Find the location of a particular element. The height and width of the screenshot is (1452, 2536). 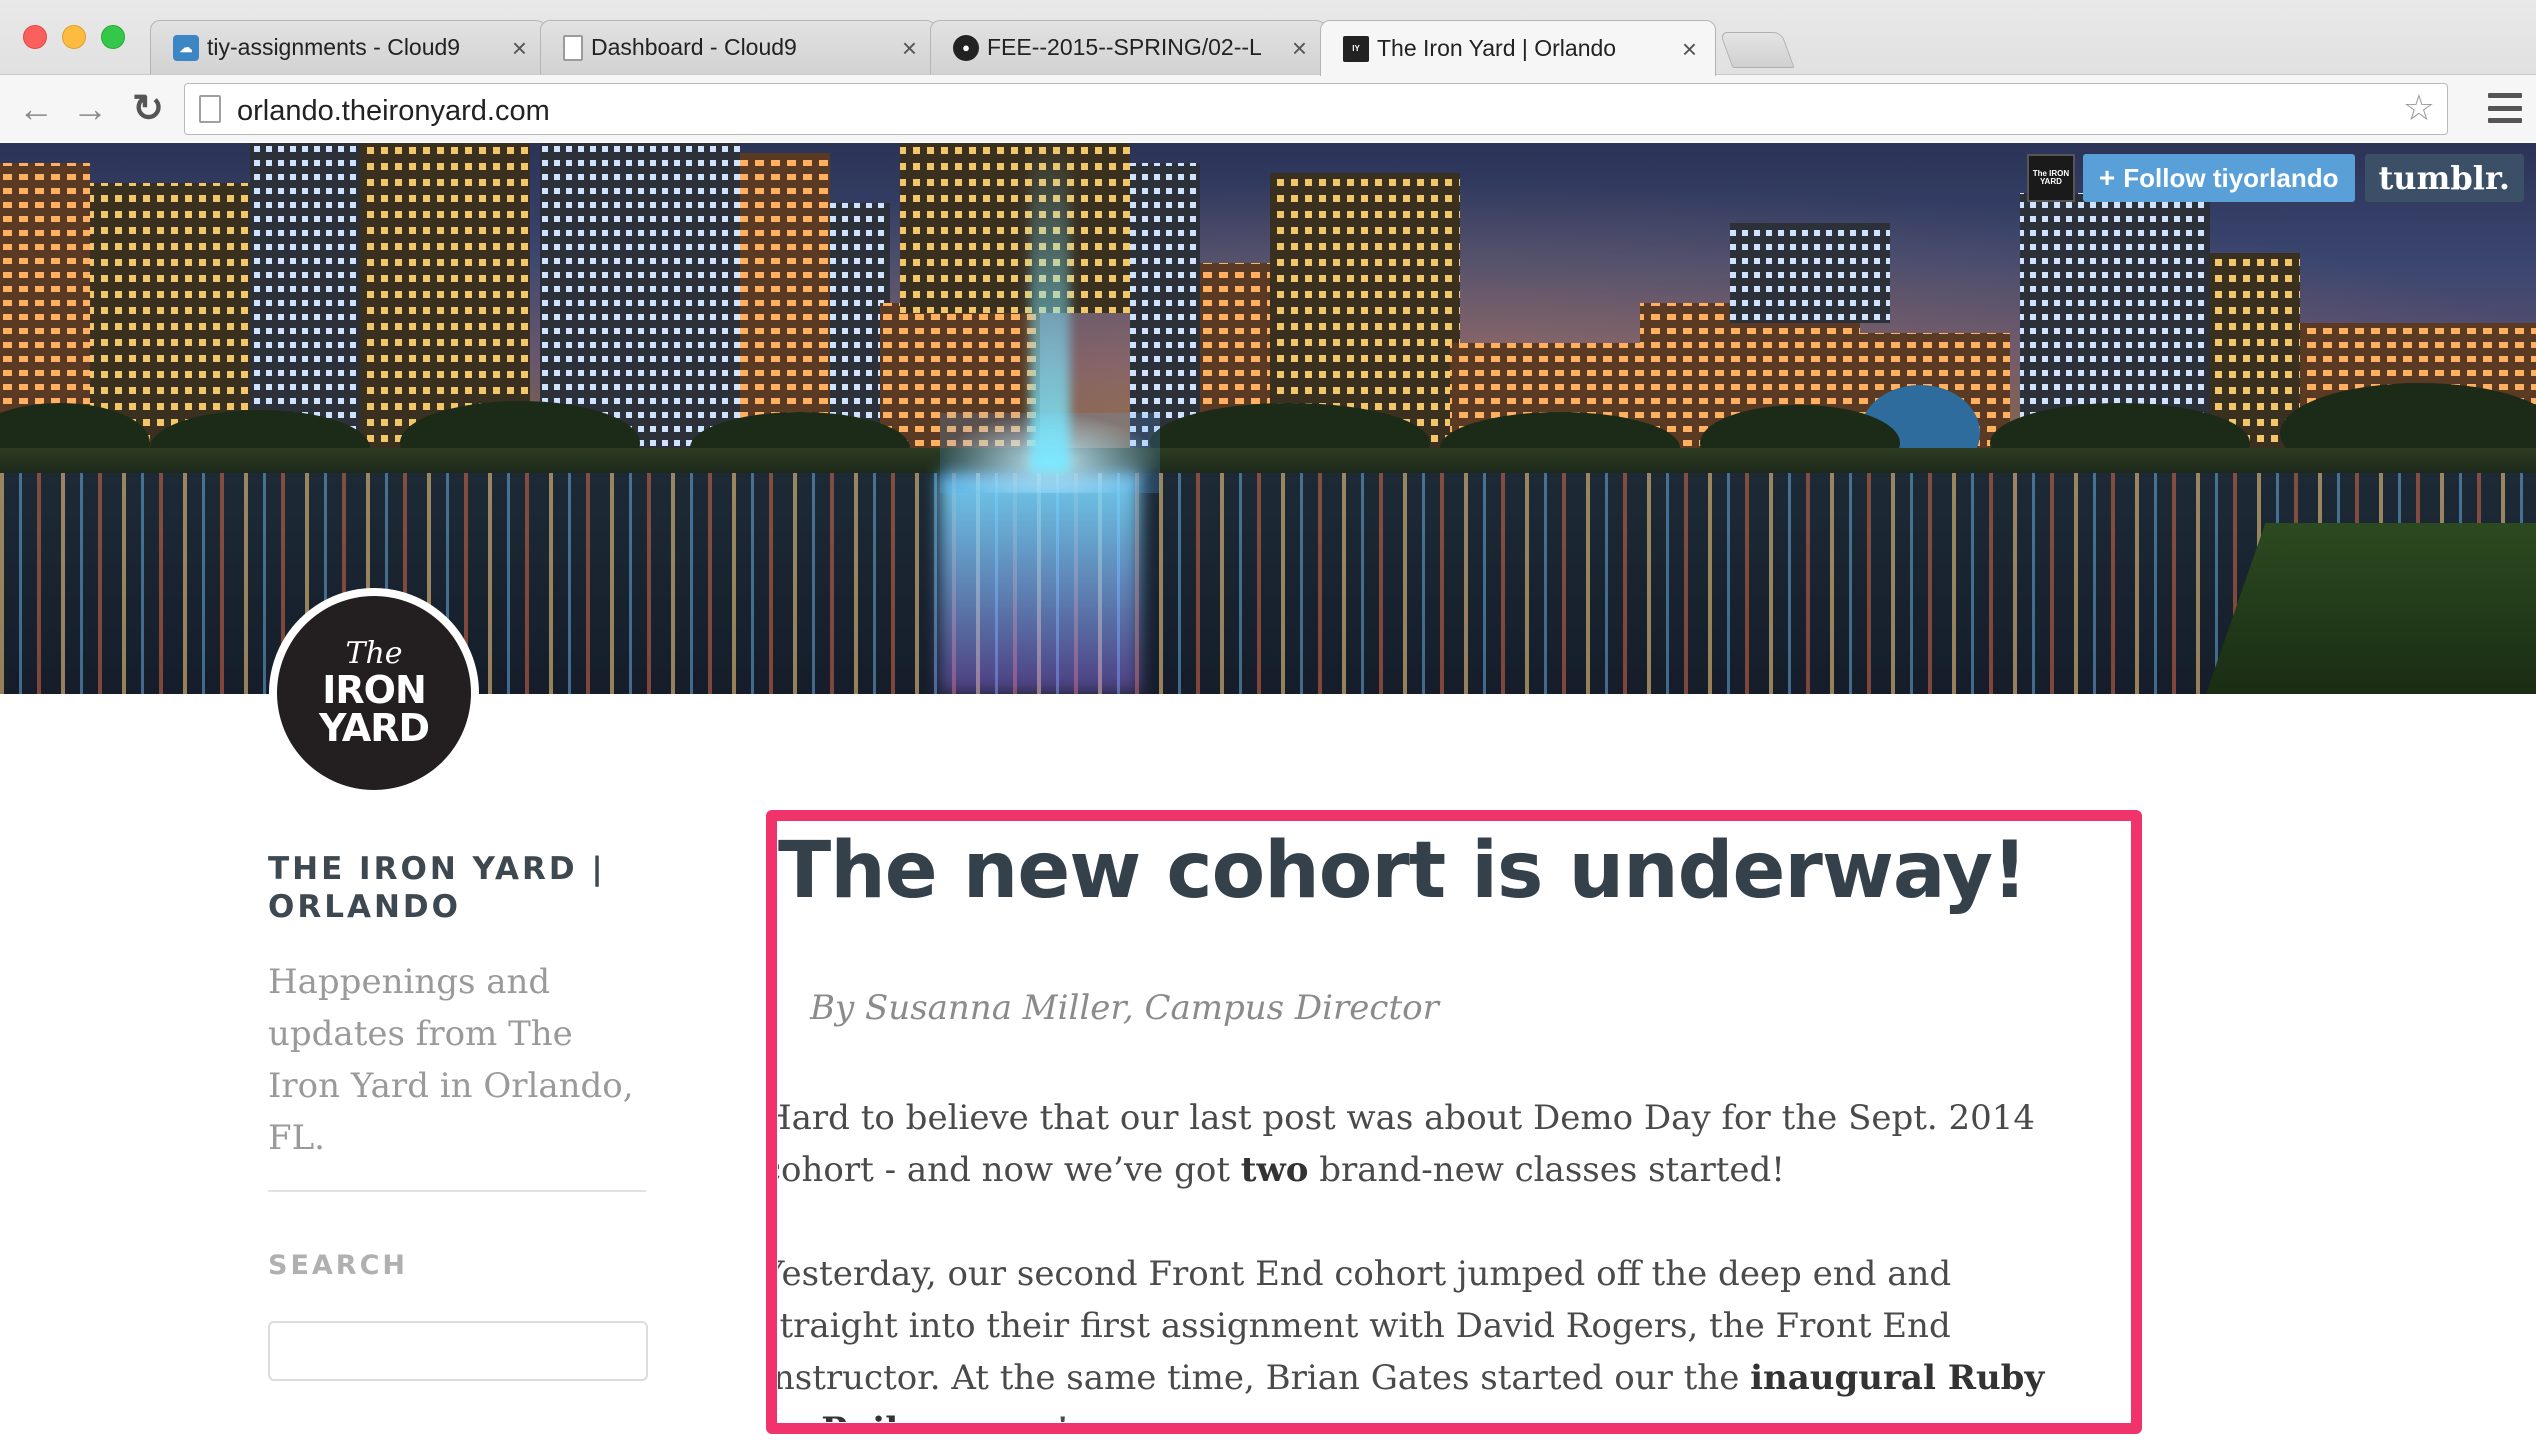

url-text: orlando.theironyard.com is located at coordinates (393, 111).